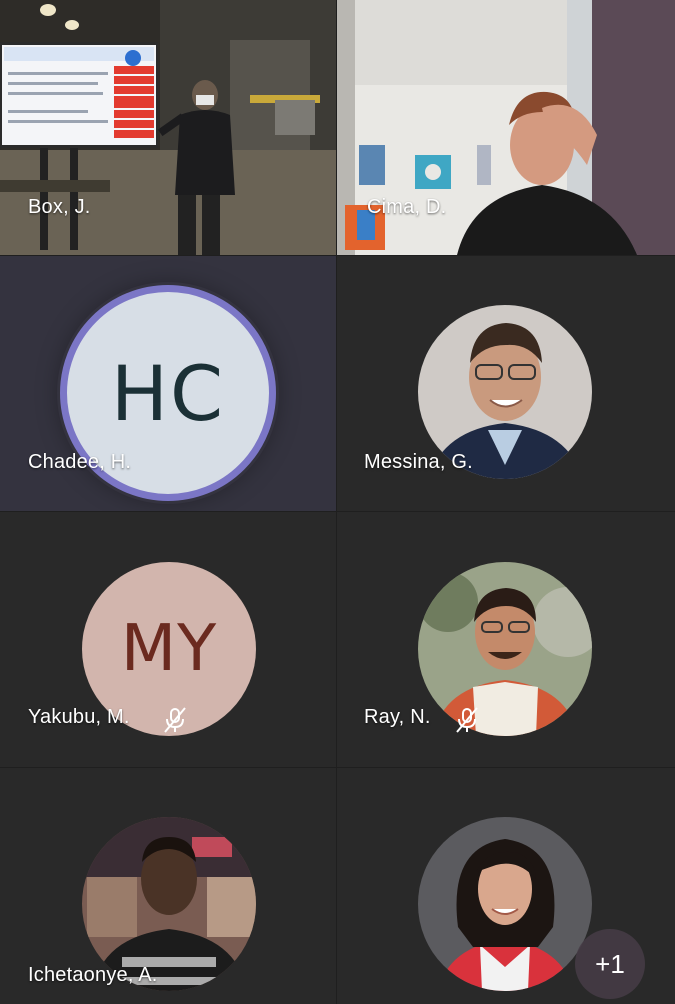 The width and height of the screenshot is (675, 1004). What do you see at coordinates (169, 649) in the screenshot?
I see `avatar-initials-text: MY` at bounding box center [169, 649].